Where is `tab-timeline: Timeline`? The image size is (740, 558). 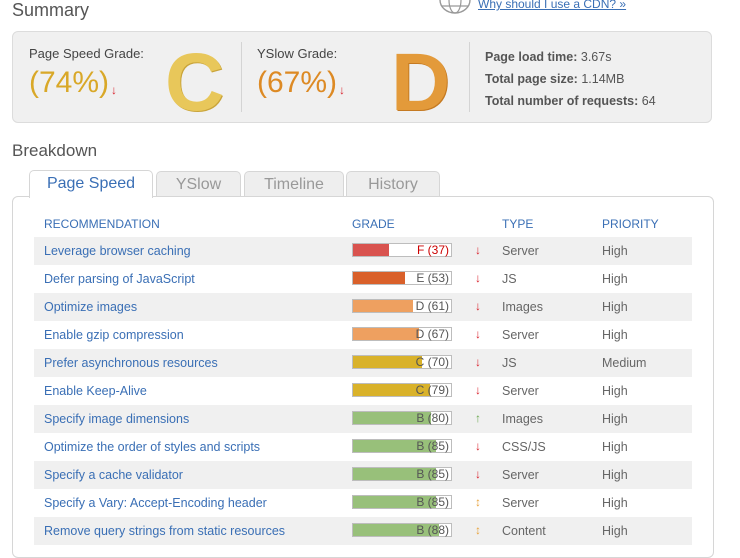 tab-timeline: Timeline is located at coordinates (294, 184).